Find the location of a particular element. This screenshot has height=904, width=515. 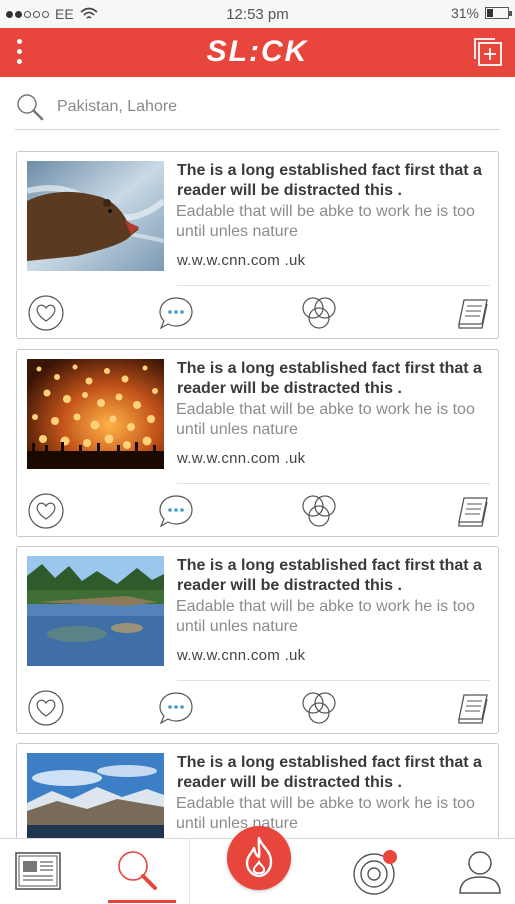

app-logo: SL:CK is located at coordinates (257, 51).